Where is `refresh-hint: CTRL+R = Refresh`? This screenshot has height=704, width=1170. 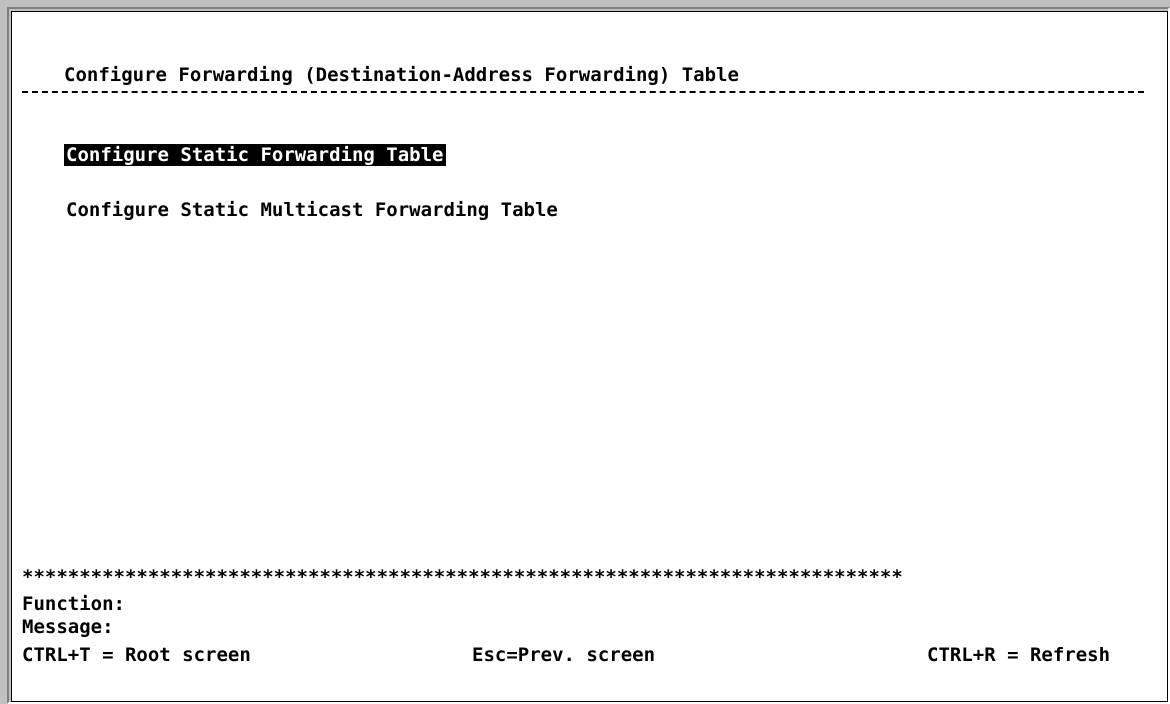 refresh-hint: CTRL+R = Refresh is located at coordinates (1018, 655).